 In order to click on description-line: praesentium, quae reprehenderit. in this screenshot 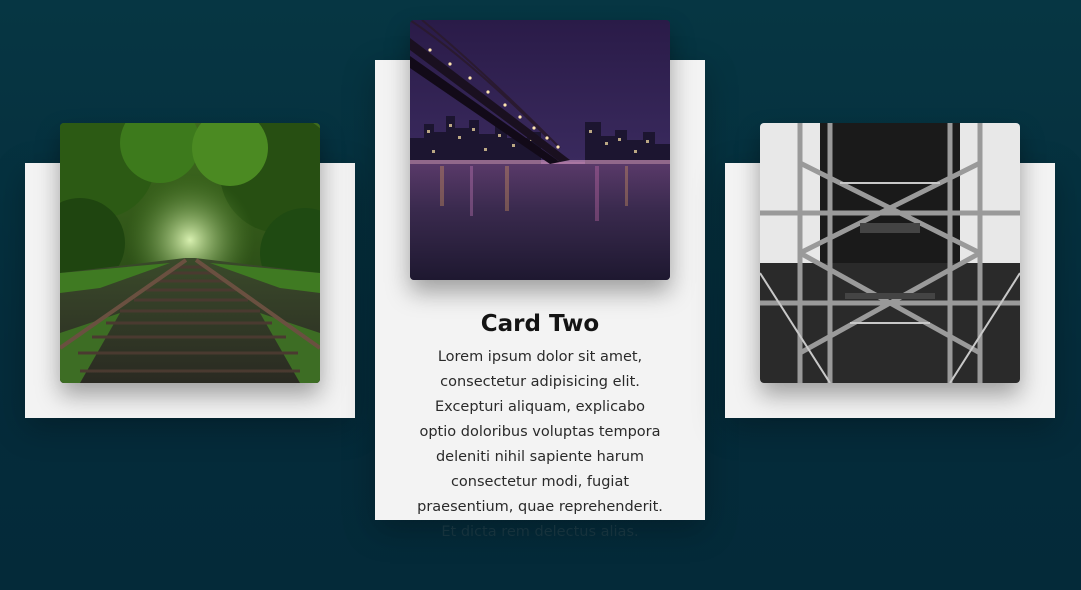, I will do `click(540, 507)`.